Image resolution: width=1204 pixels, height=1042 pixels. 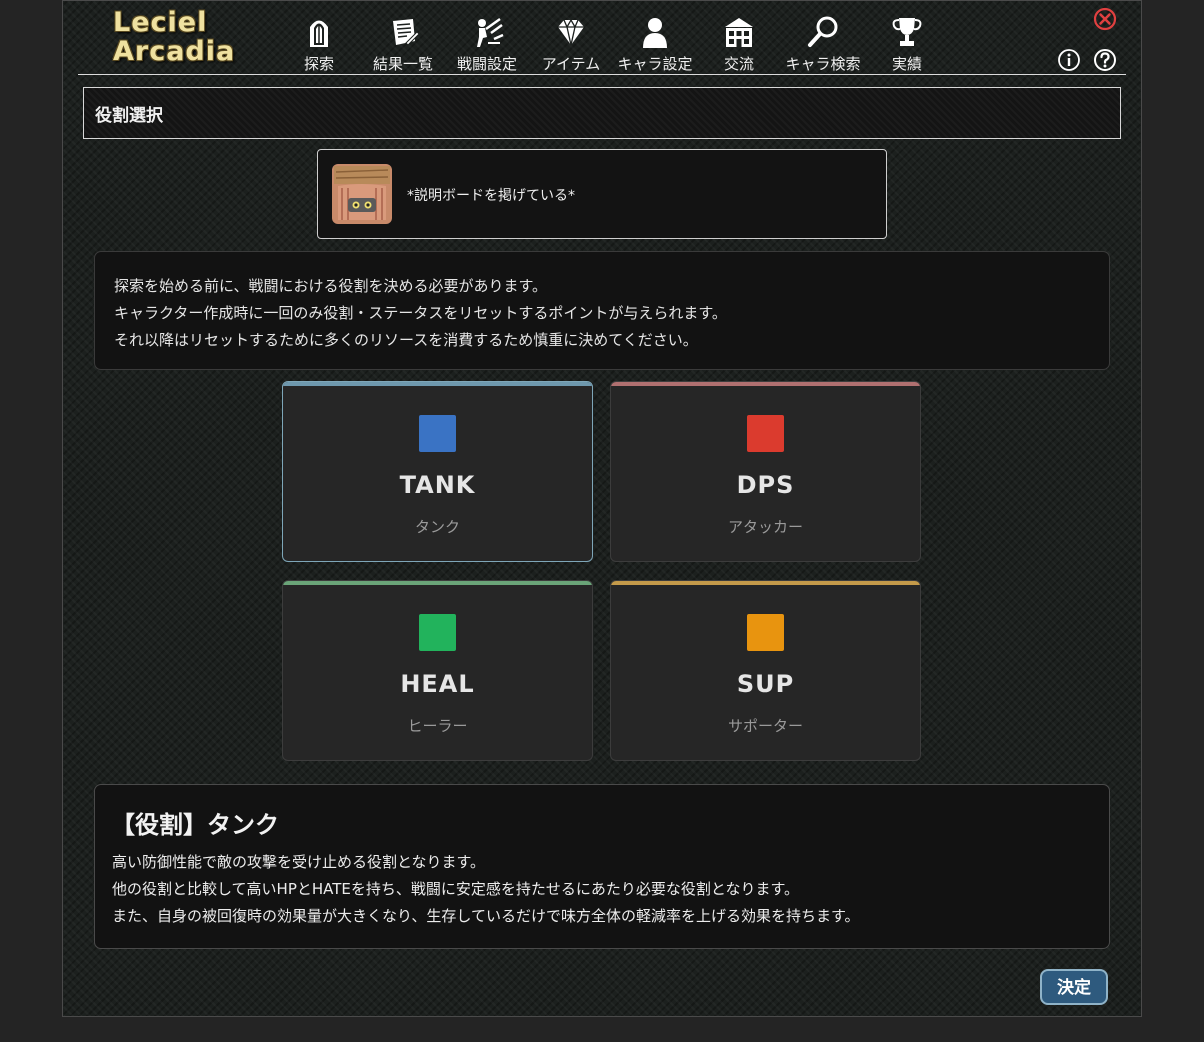 I want to click on role-subtitle: サポーター, so click(x=765, y=726).